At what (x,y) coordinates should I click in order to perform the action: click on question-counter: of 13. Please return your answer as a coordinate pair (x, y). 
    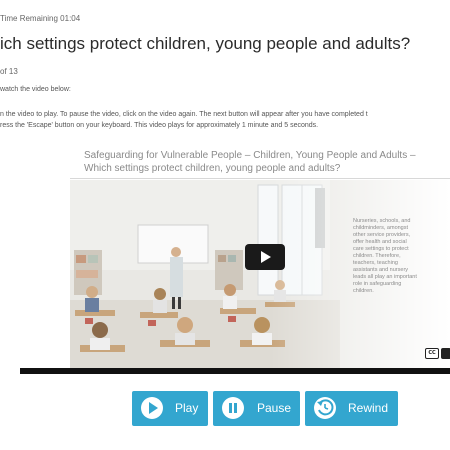
    Looking at the image, I should click on (9, 71).